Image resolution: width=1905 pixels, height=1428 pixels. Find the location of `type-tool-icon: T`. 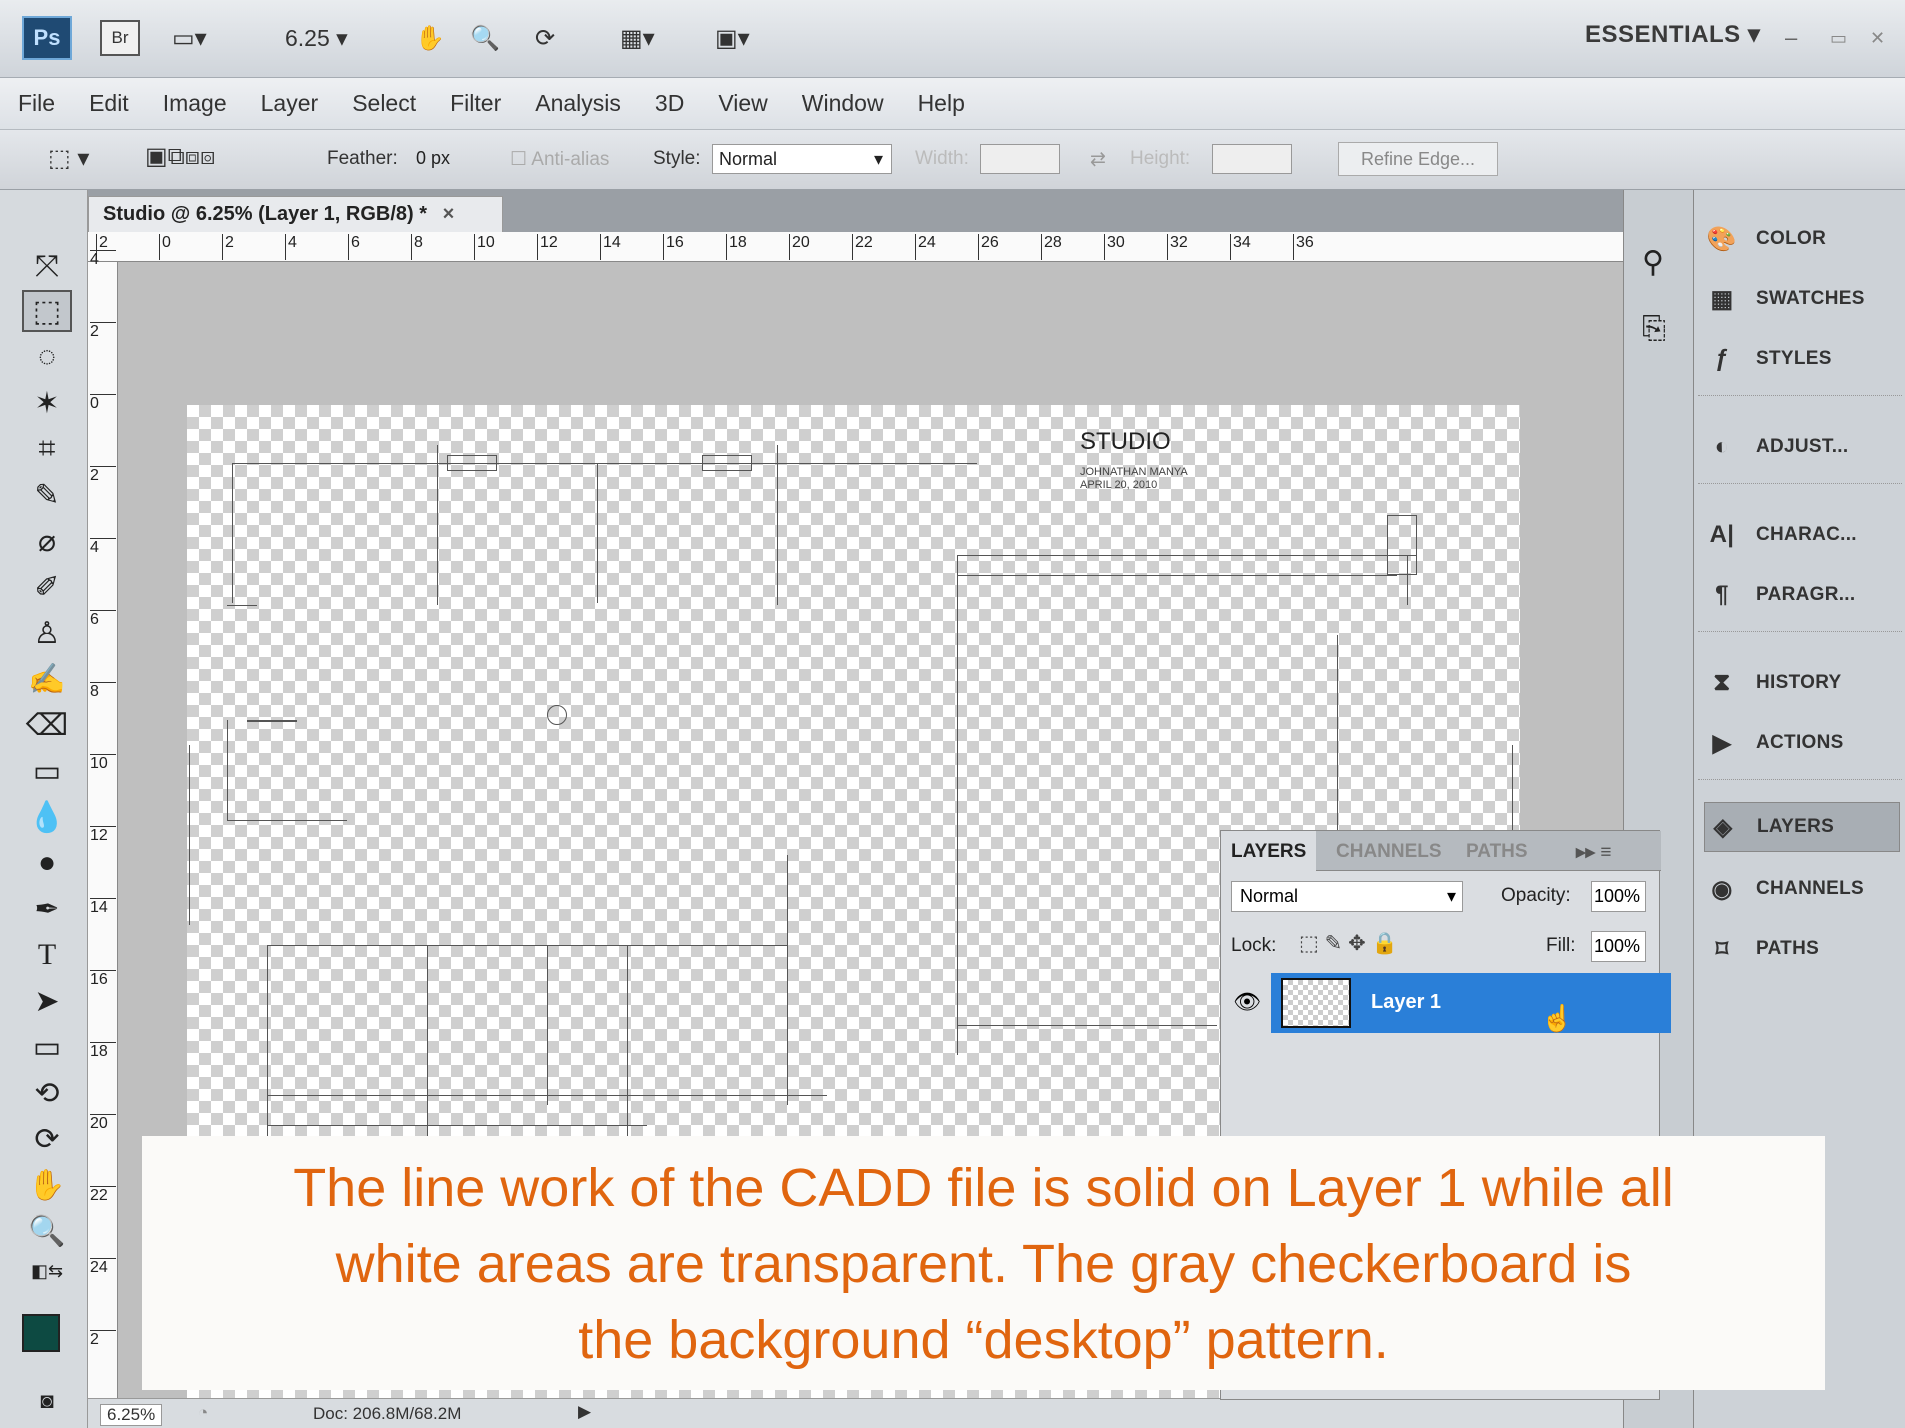

type-tool-icon: T is located at coordinates (47, 955).